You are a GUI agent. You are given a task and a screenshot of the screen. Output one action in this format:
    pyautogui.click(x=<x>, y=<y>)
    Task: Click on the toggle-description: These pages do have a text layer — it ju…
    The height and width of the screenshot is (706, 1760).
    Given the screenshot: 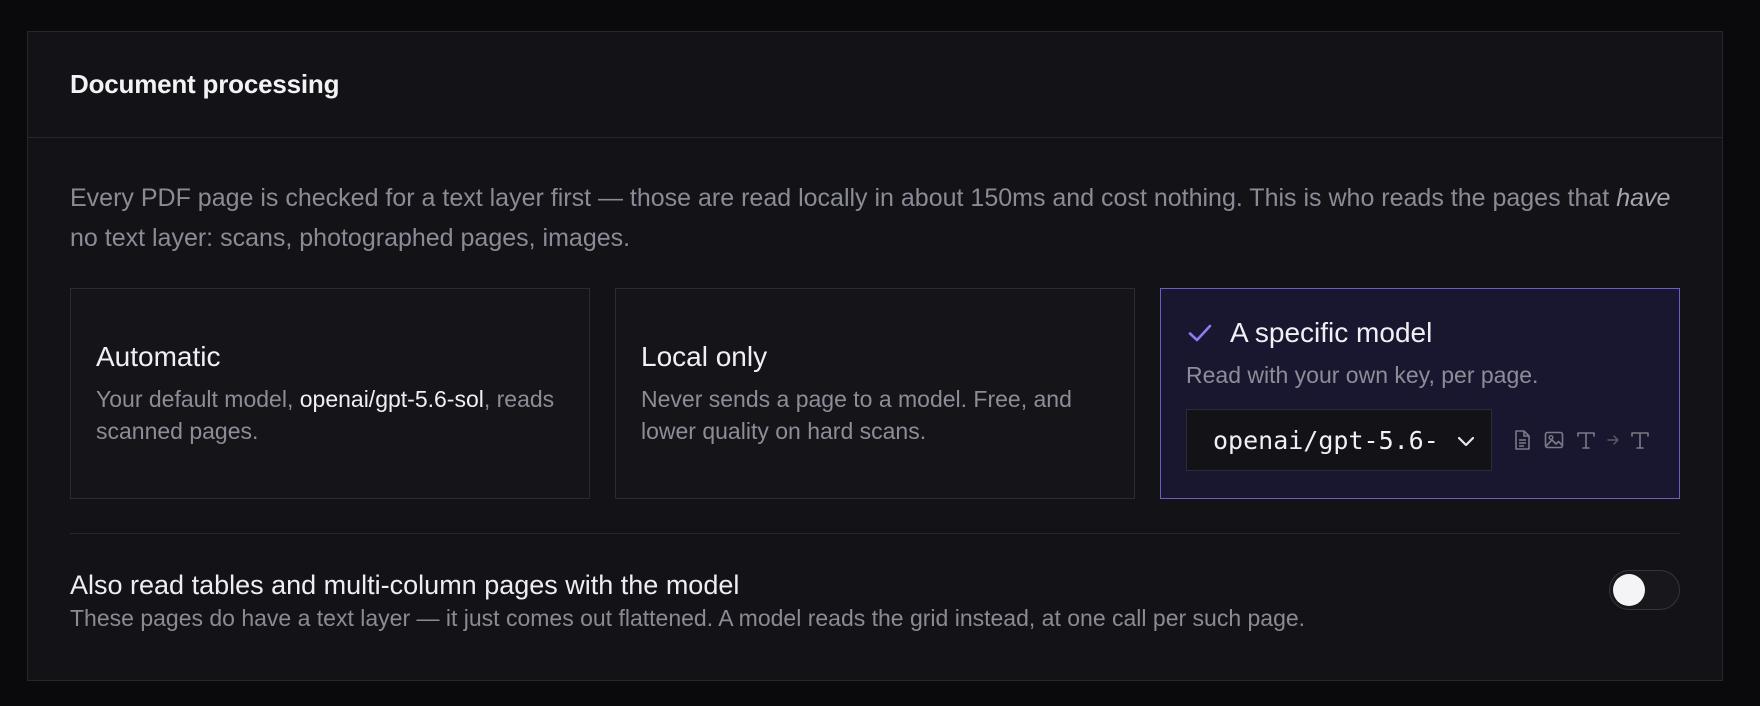 What is the action you would take?
    pyautogui.click(x=688, y=618)
    